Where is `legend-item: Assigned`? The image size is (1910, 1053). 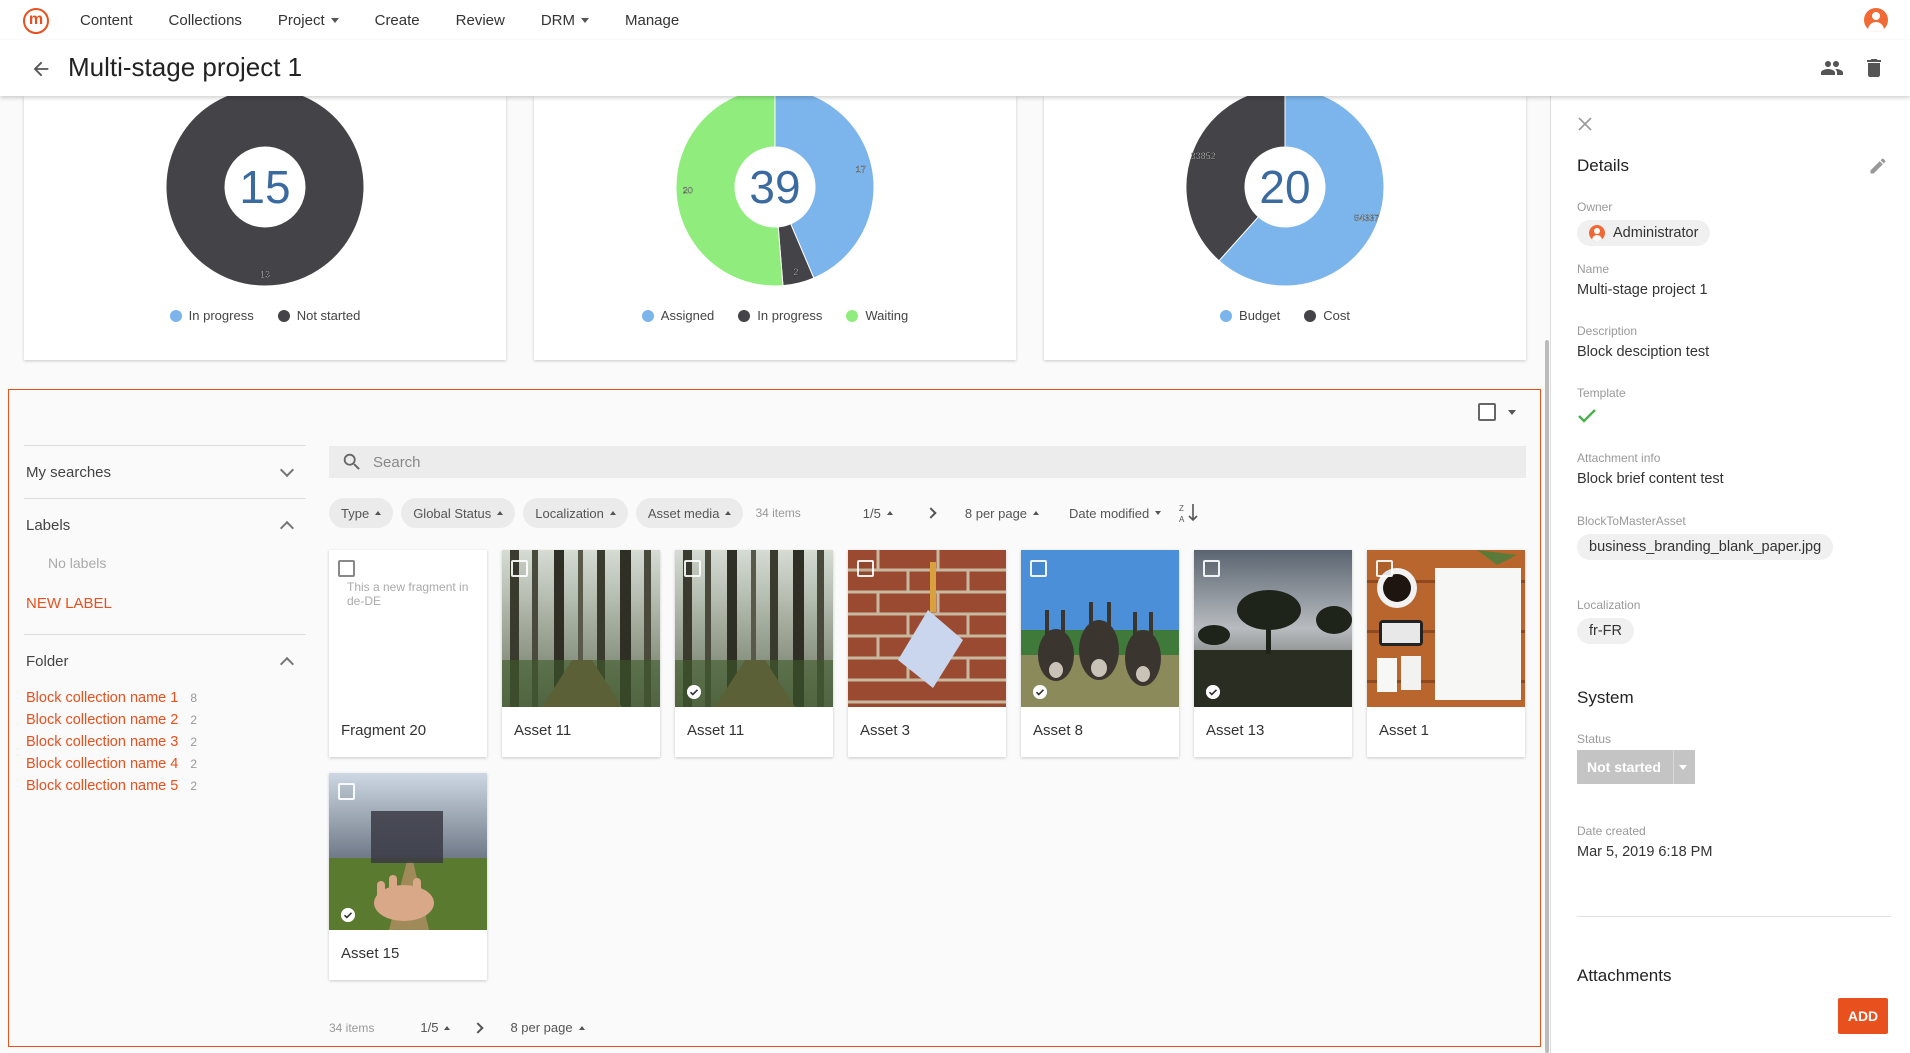 legend-item: Assigned is located at coordinates (677, 315).